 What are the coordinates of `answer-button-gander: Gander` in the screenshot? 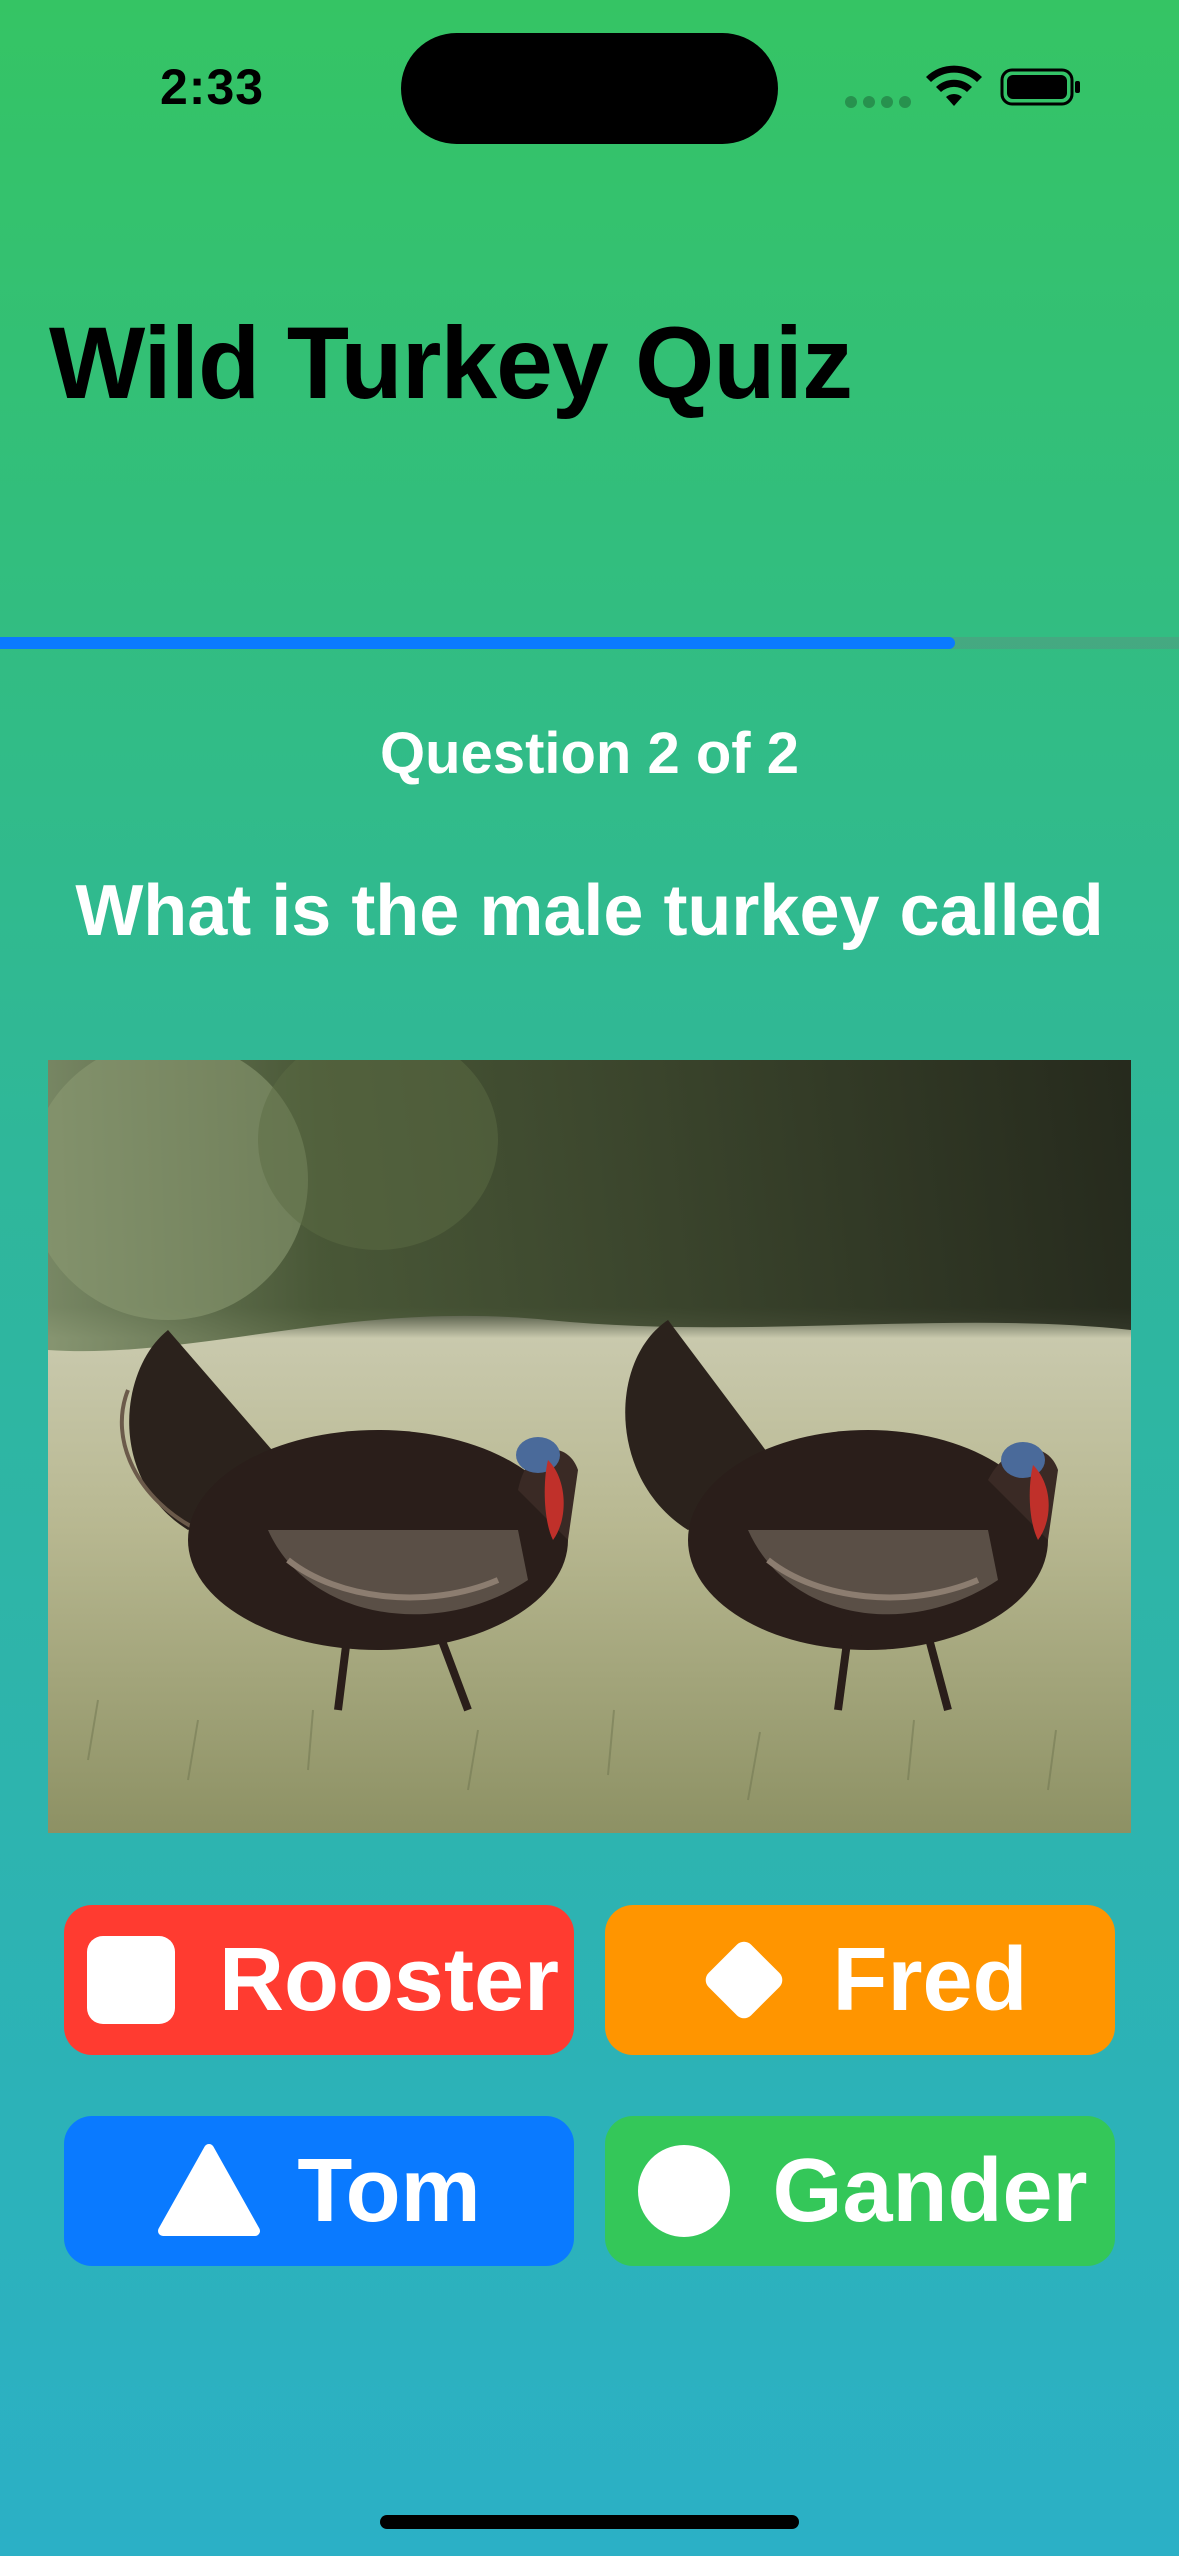 It's located at (860, 2191).